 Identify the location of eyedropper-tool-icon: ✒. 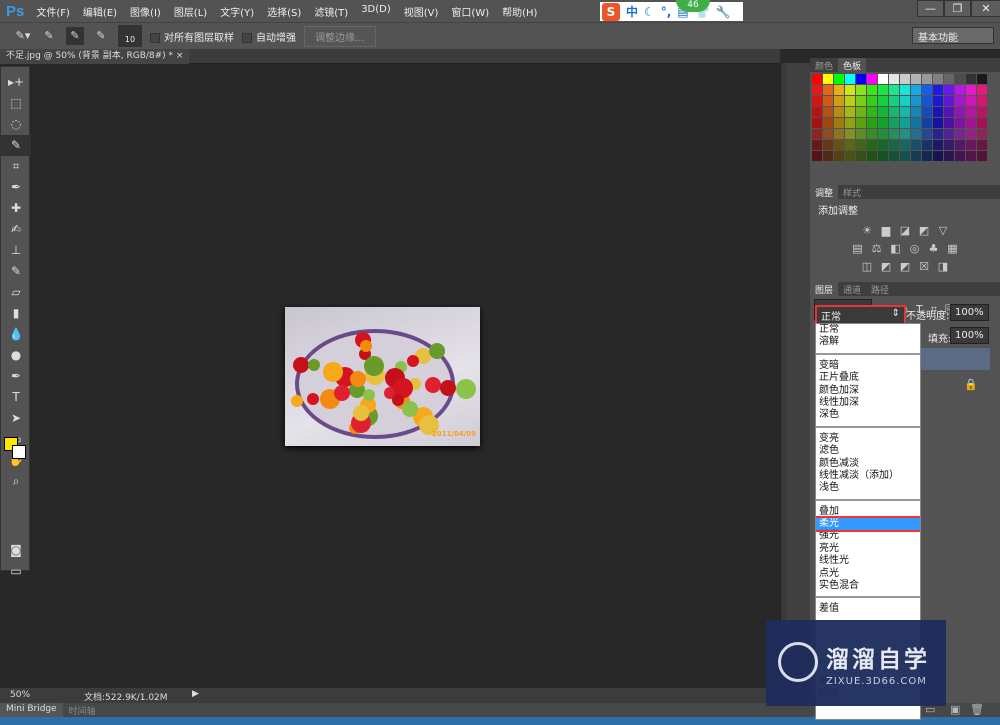
(16, 187).